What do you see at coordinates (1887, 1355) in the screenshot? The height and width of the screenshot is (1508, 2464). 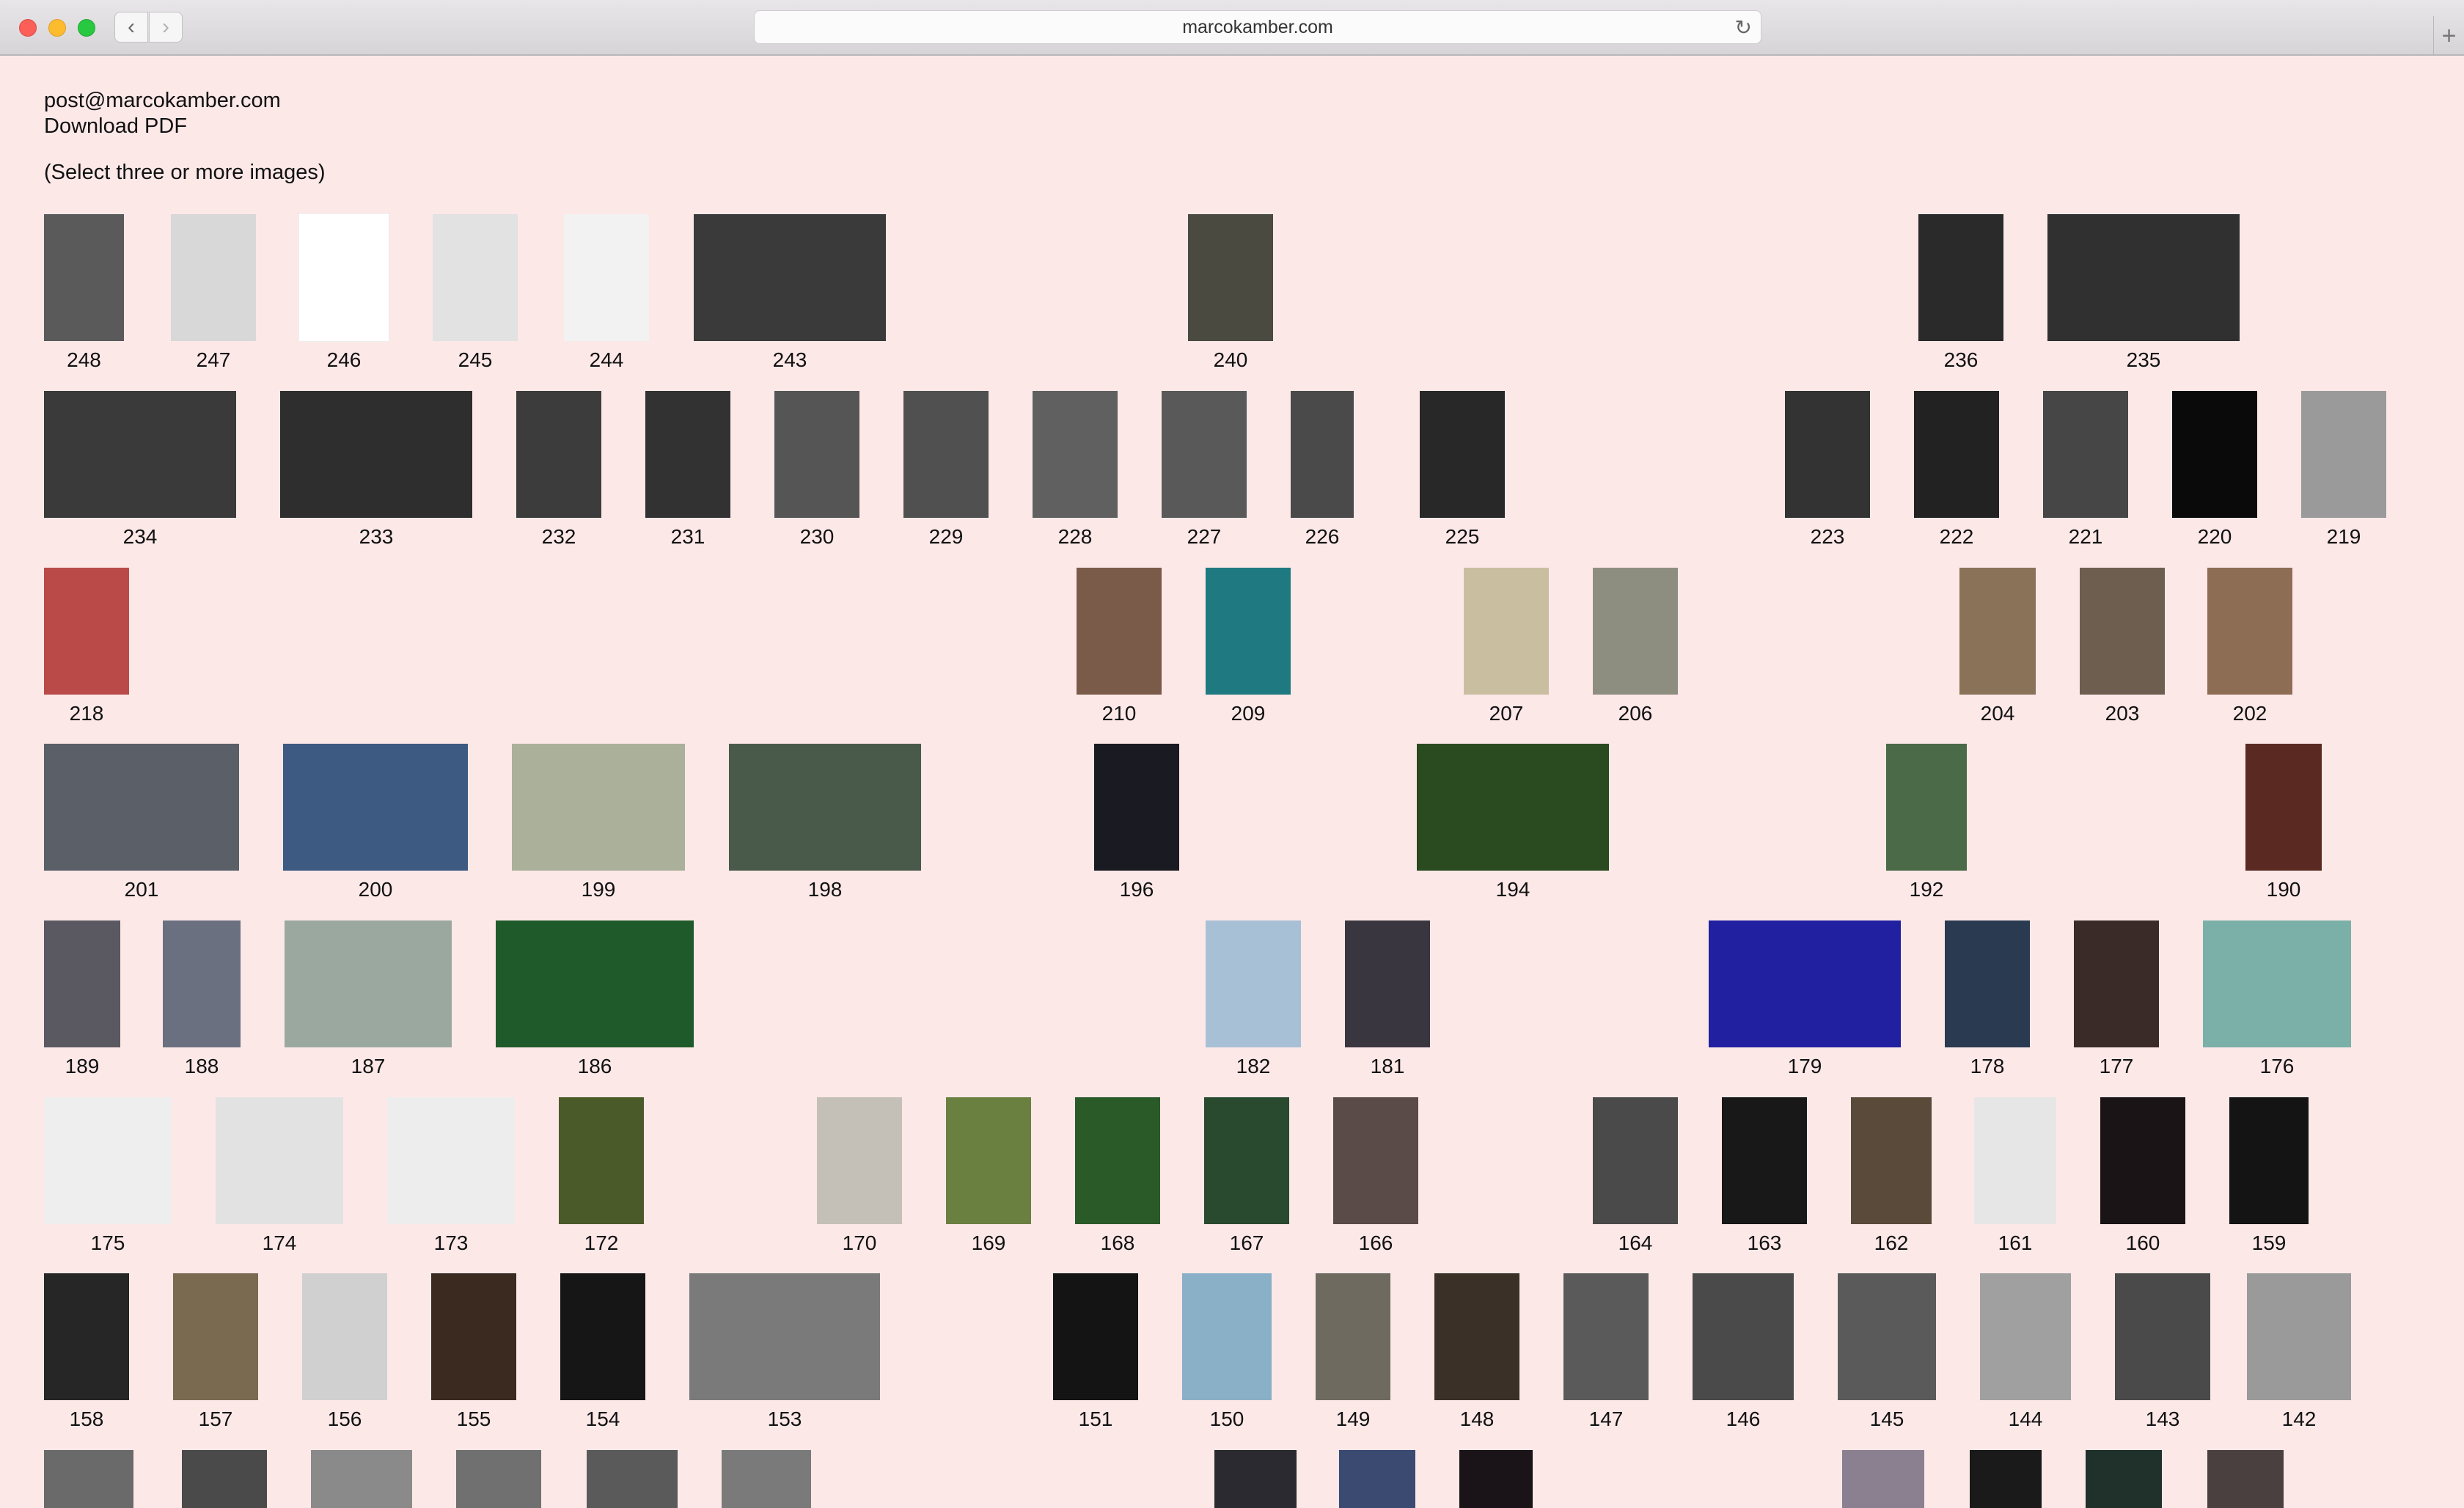 I see `image-thumbnail: 145` at bounding box center [1887, 1355].